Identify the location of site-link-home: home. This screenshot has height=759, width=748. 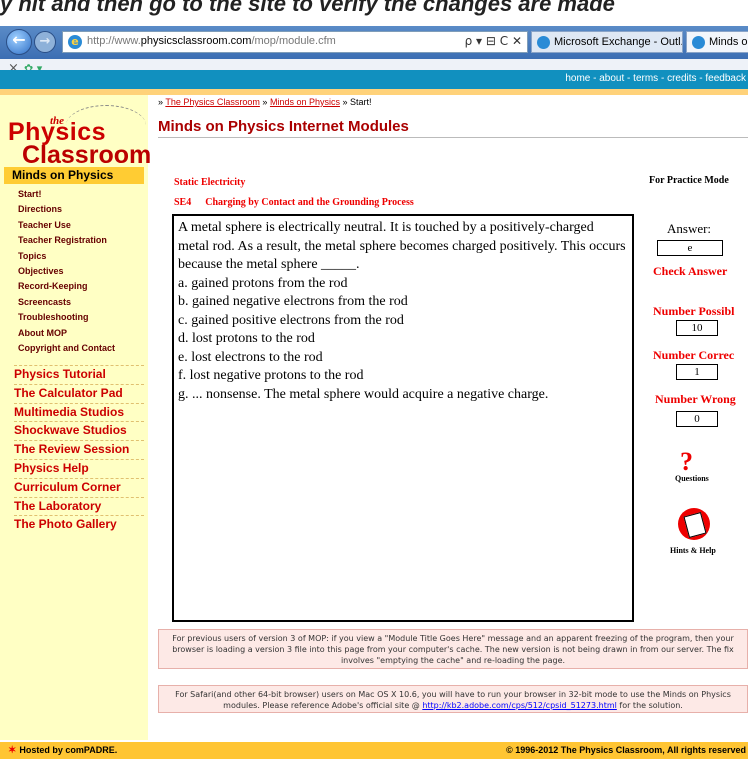
(577, 78).